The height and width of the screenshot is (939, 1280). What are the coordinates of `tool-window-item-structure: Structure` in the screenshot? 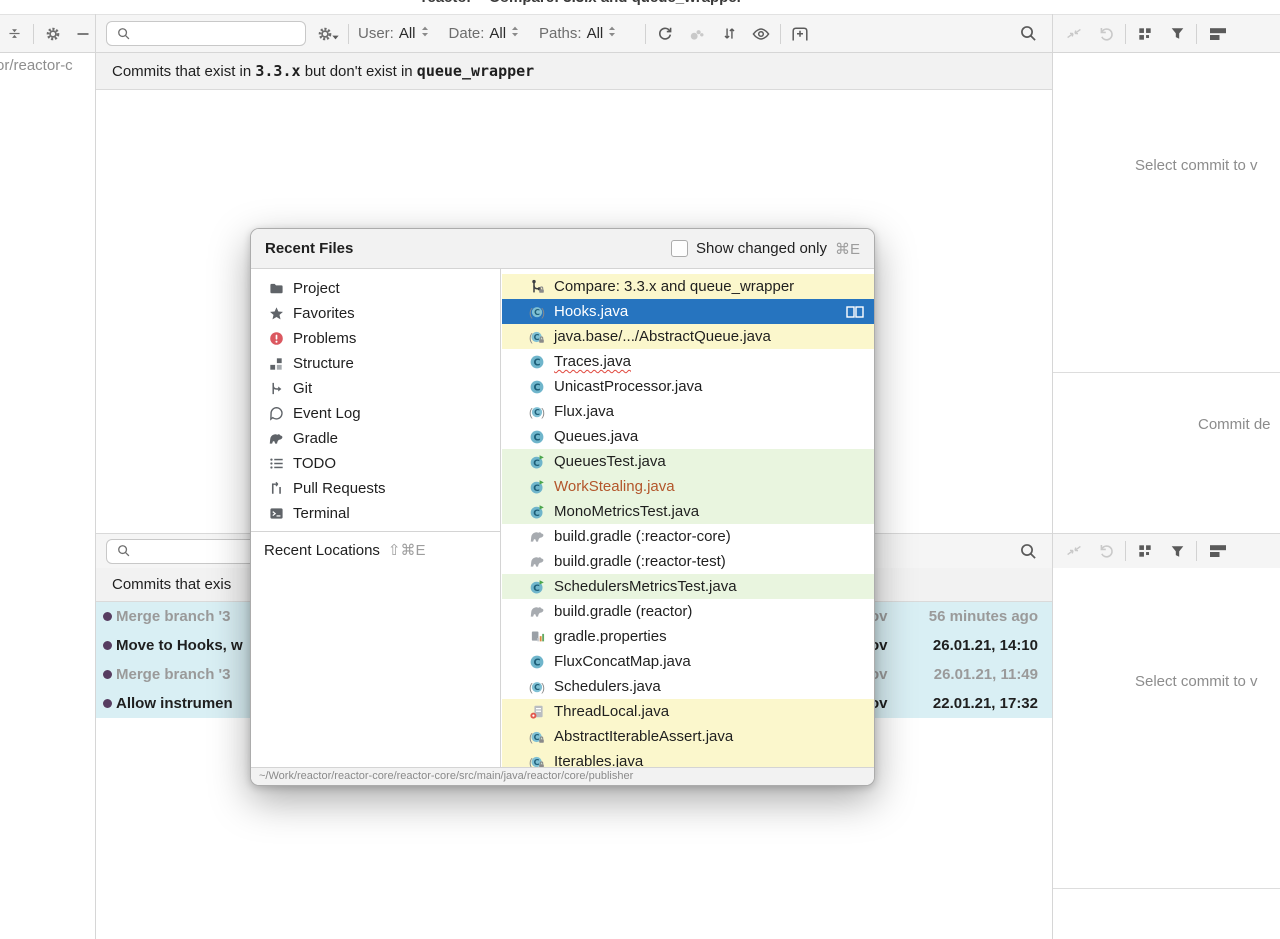 It's located at (375, 363).